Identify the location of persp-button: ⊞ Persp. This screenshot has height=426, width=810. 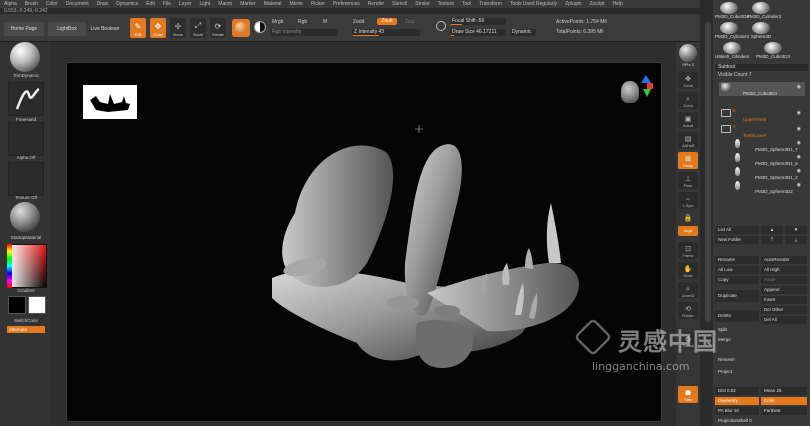
(688, 160).